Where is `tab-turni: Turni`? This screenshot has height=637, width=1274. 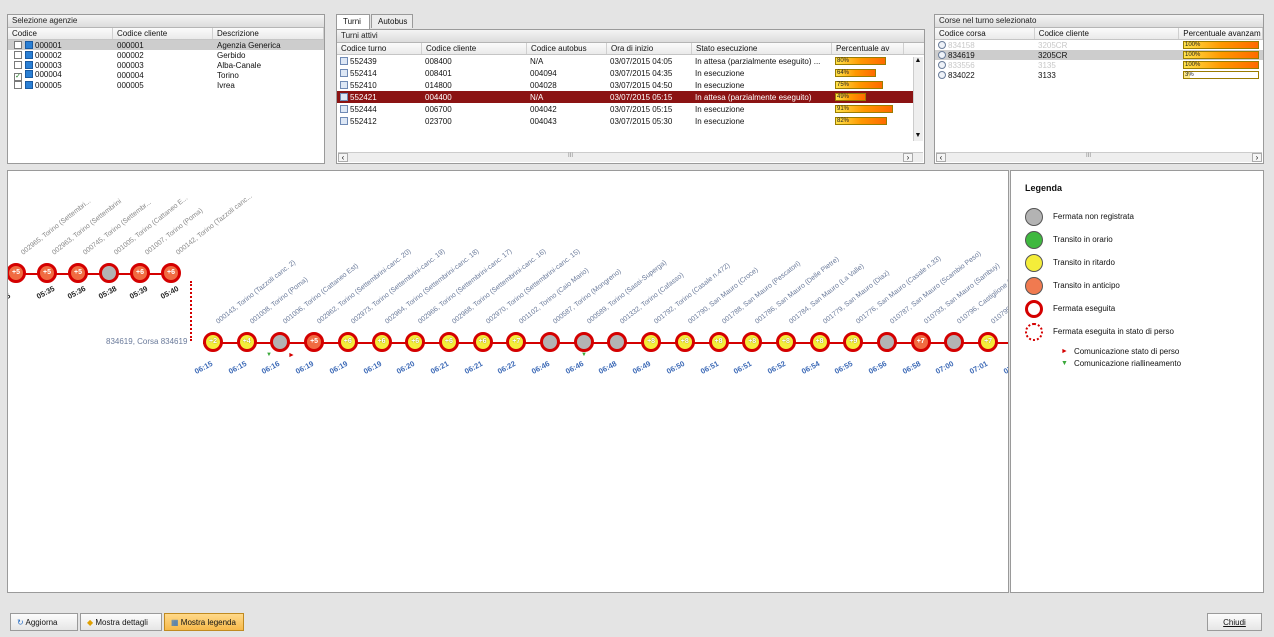 tab-turni: Turni is located at coordinates (353, 21).